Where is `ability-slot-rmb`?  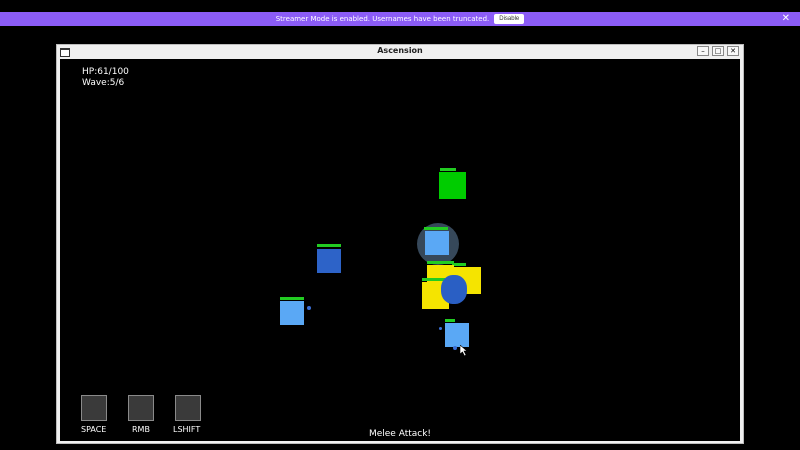 ability-slot-rmb is located at coordinates (141, 408).